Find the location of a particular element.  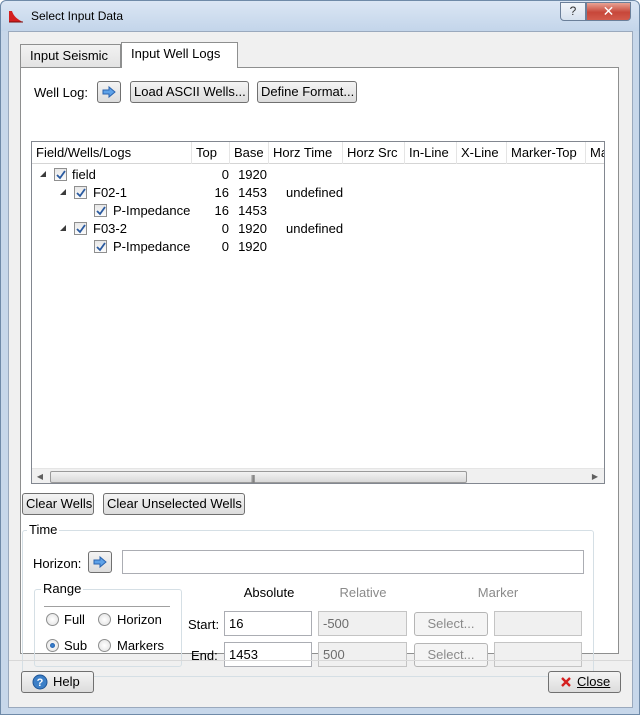

col-header-marker-more: Ma is located at coordinates (595, 153).